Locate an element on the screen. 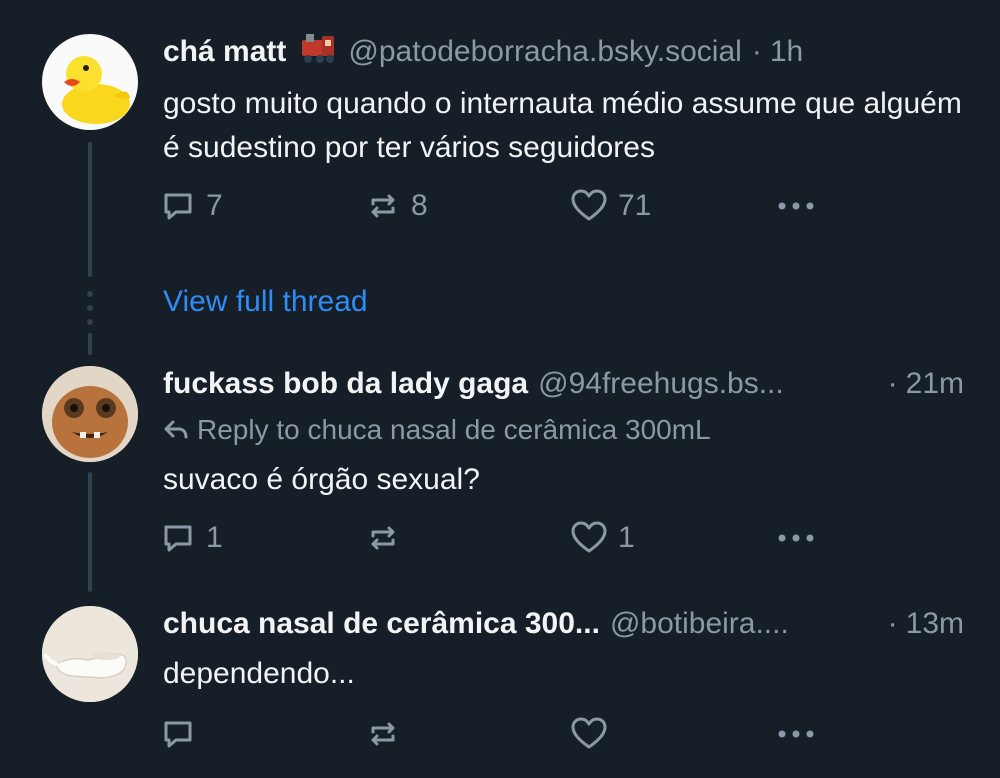  repost-button: 8 is located at coordinates (396, 206).